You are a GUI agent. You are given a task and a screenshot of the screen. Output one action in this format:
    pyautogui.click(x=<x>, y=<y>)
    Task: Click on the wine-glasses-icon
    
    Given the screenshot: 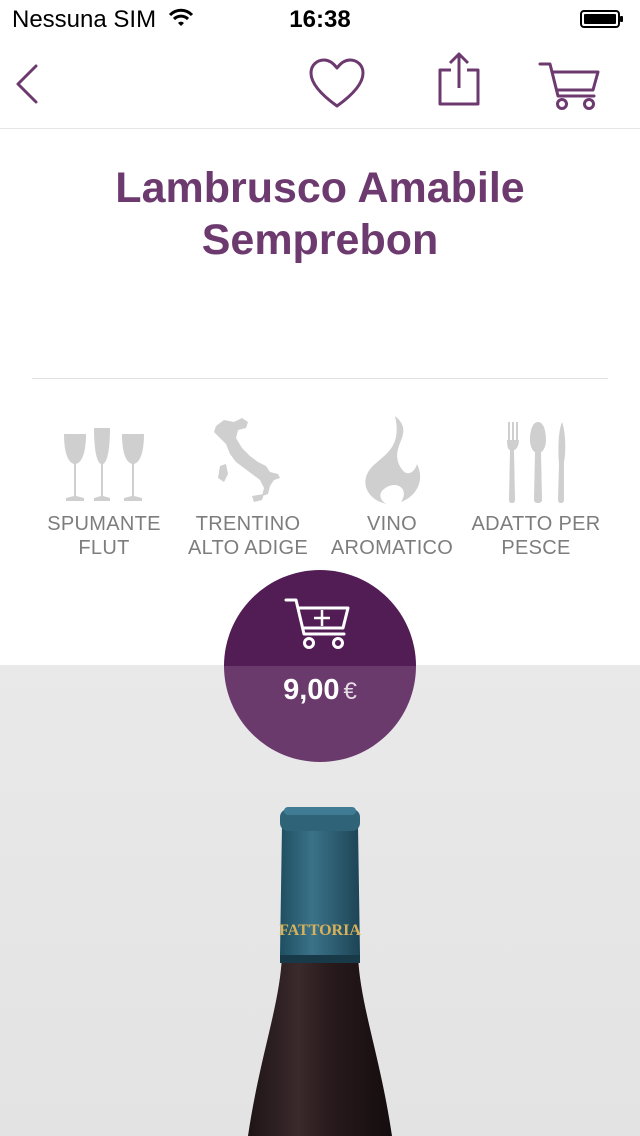 What is the action you would take?
    pyautogui.click(x=104, y=464)
    